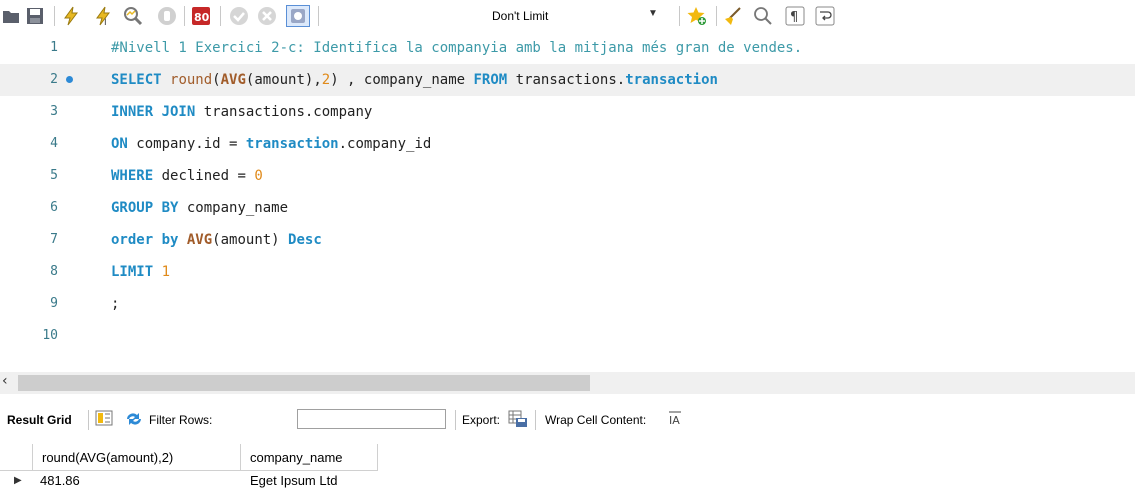 This screenshot has height=494, width=1135. What do you see at coordinates (145, 240) in the screenshot?
I see `sql-keyword: order by` at bounding box center [145, 240].